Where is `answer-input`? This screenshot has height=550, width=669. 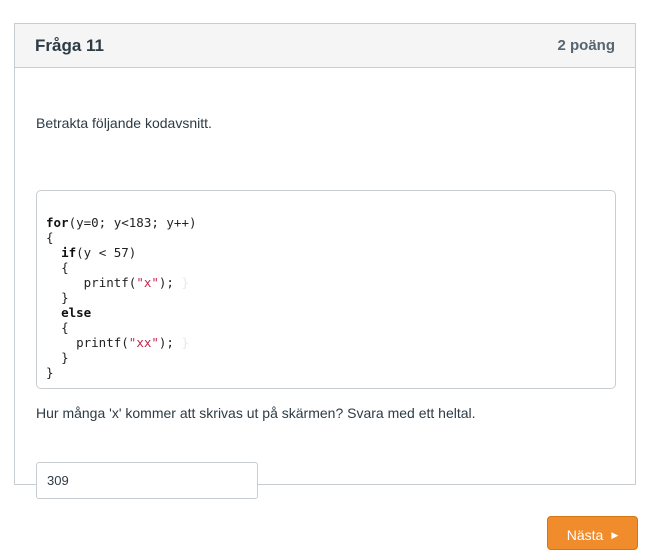
answer-input is located at coordinates (147, 480).